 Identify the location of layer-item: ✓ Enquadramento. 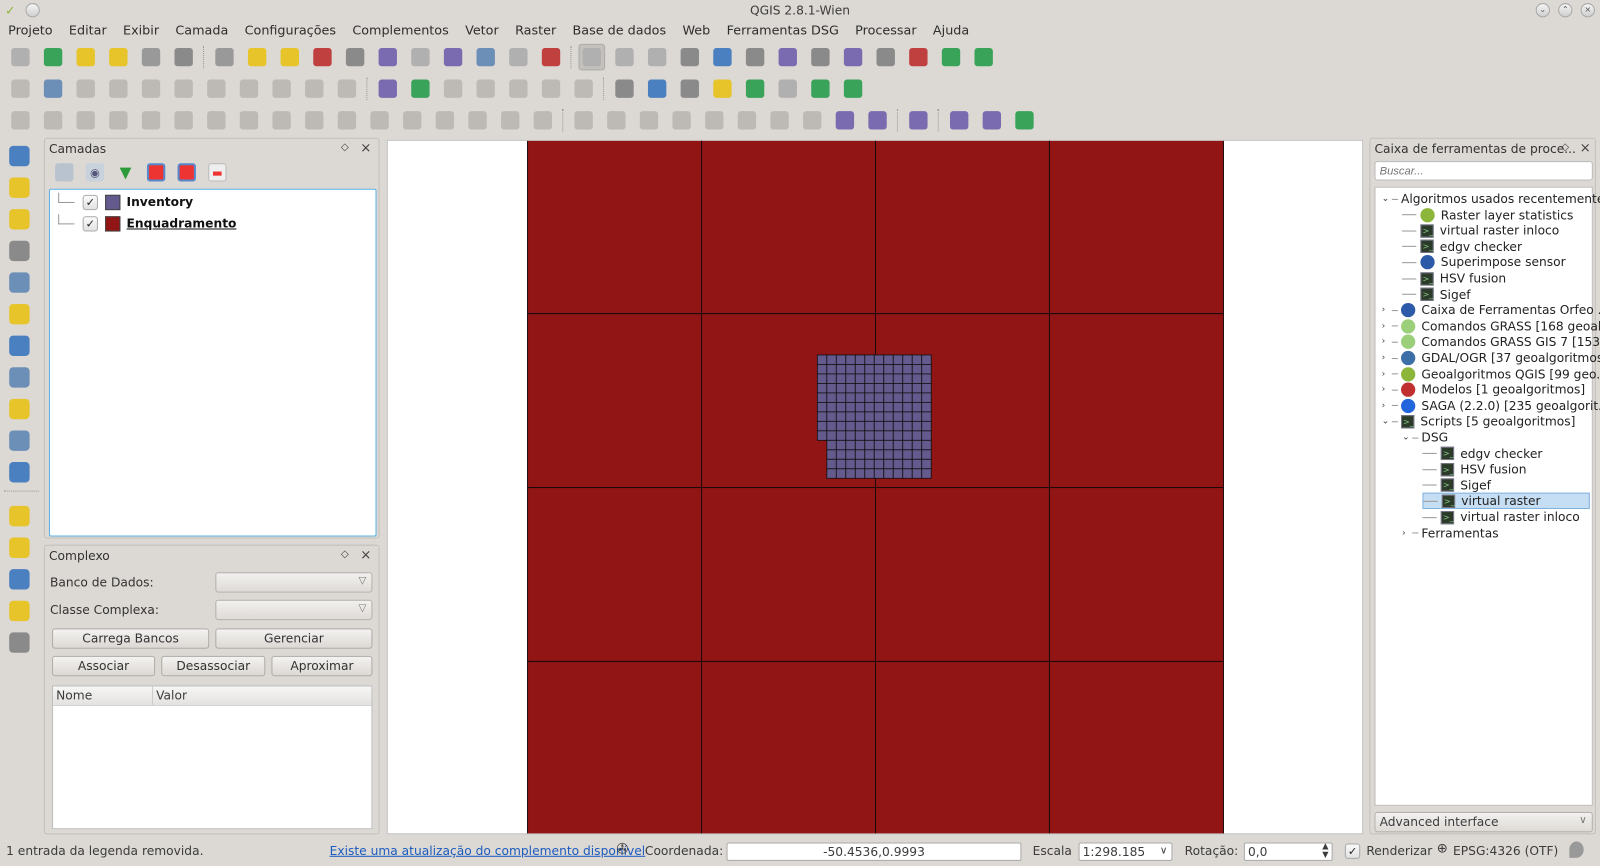
(147, 223).